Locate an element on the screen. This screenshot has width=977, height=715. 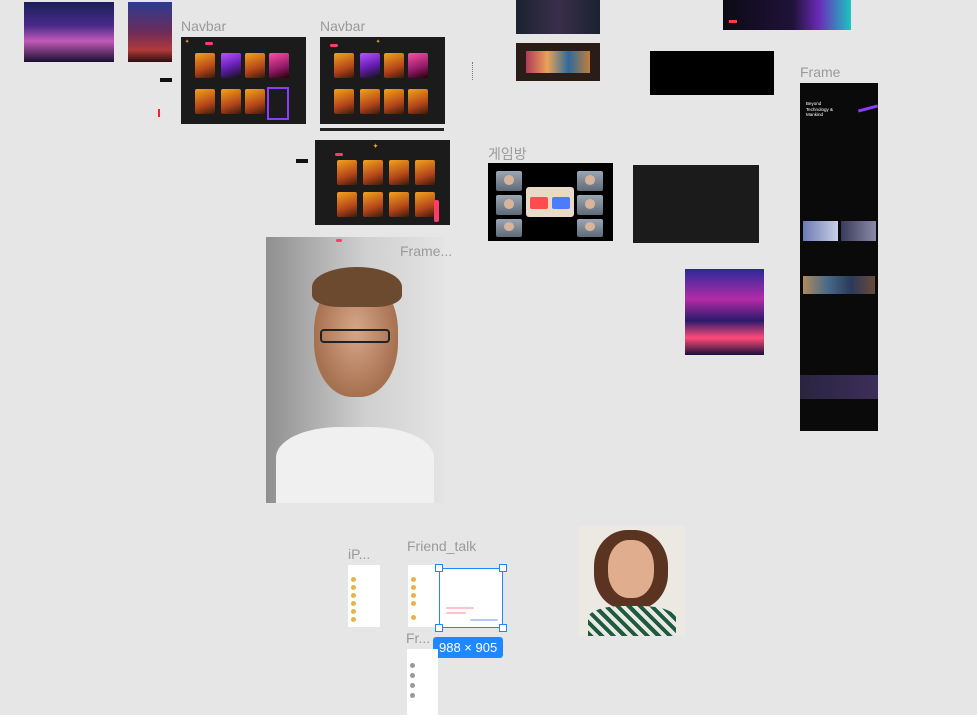
footer-band is located at coordinates (839, 387).